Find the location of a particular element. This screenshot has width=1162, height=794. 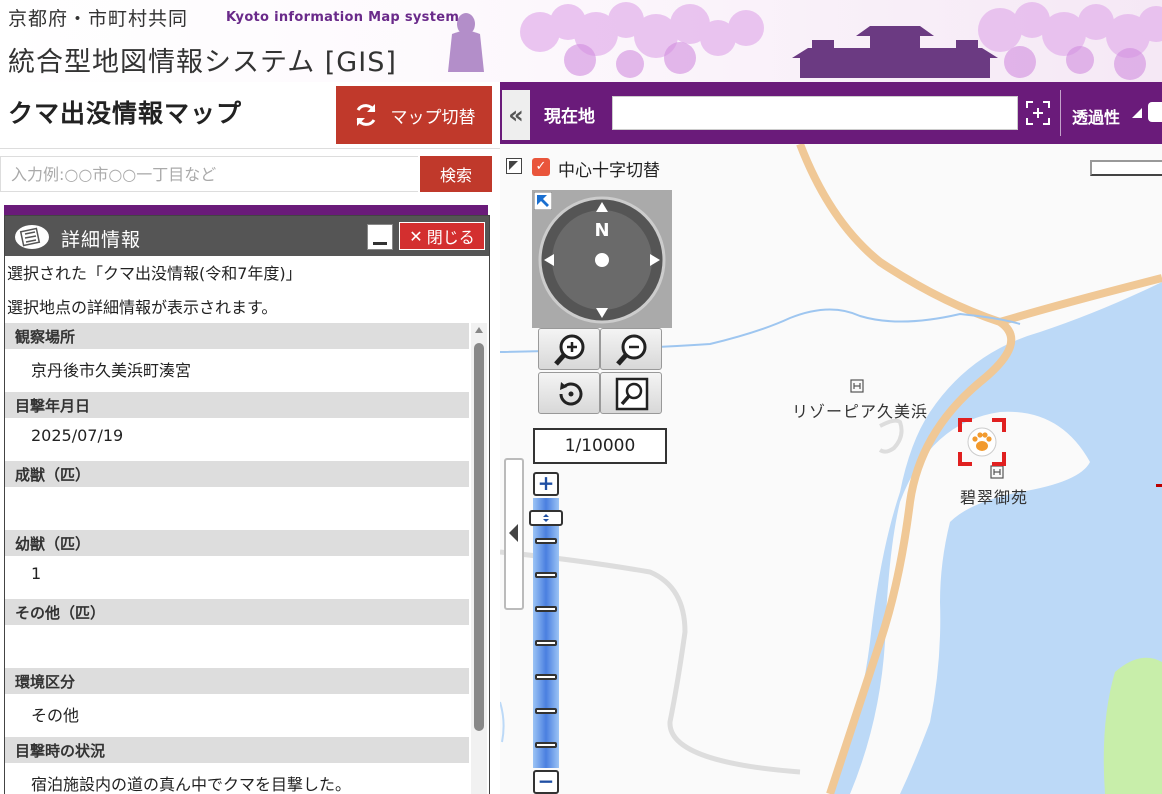

home-arrow-icon is located at coordinates (543, 201).